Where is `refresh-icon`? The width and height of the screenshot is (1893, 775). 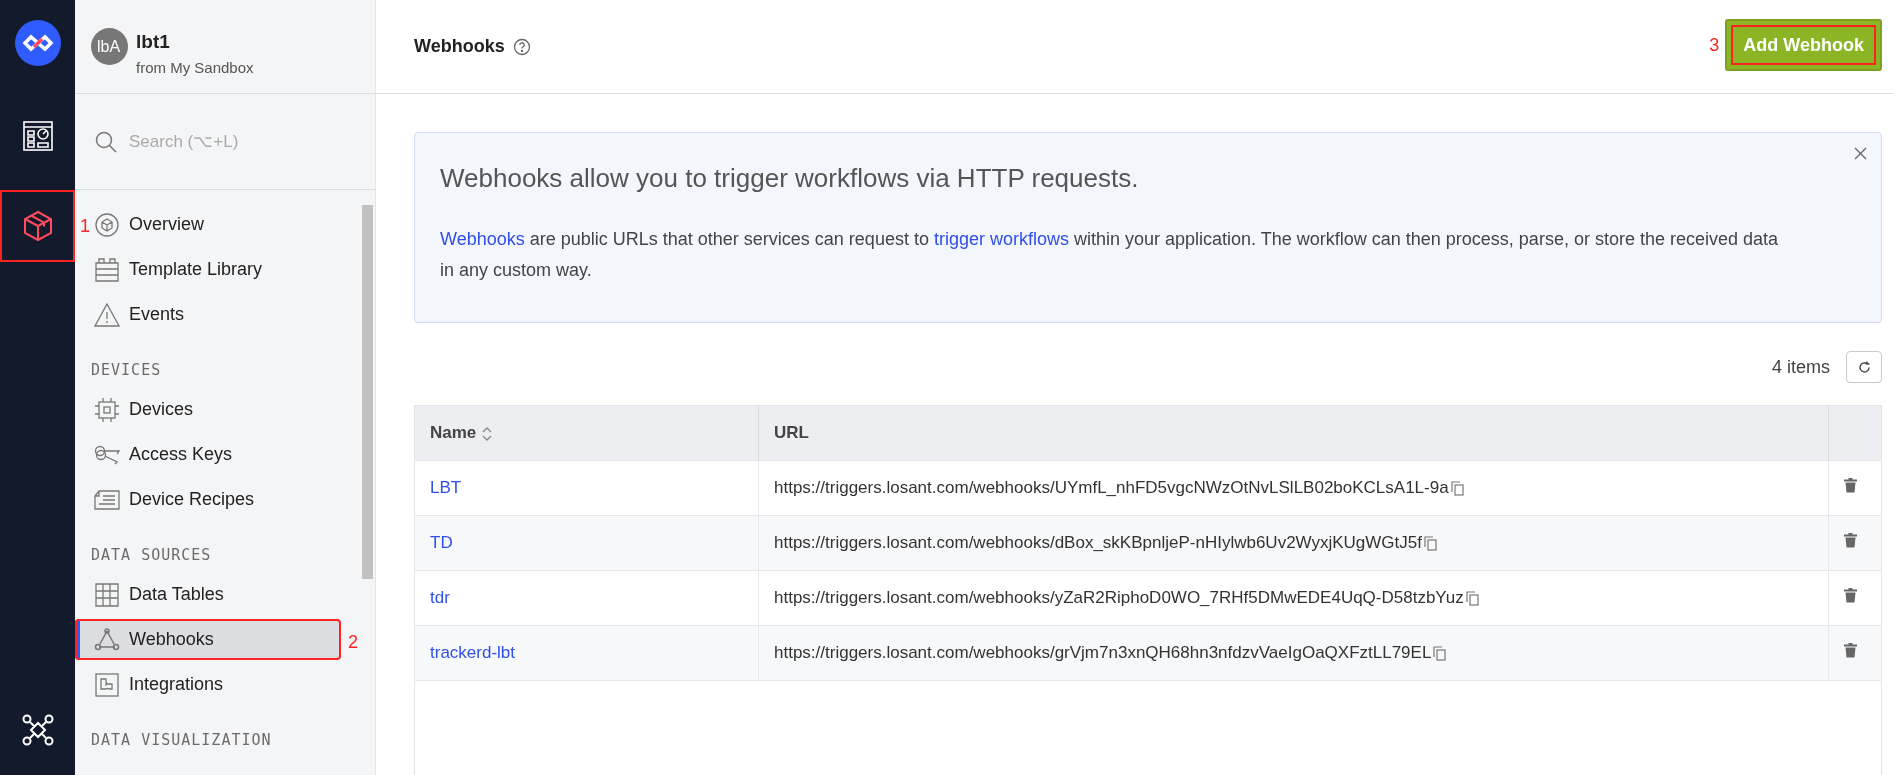
refresh-icon is located at coordinates (1864, 367).